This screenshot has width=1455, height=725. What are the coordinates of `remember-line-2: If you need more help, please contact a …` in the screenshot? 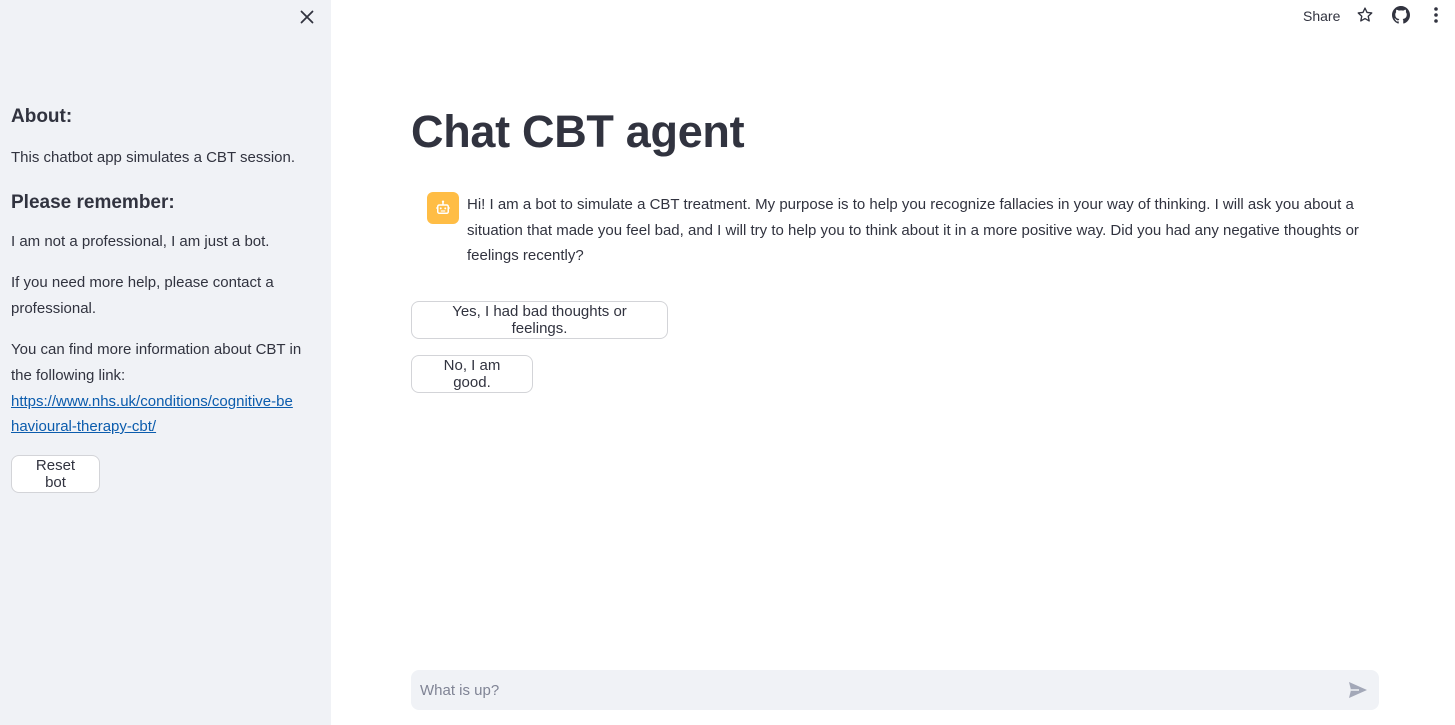 It's located at (142, 295).